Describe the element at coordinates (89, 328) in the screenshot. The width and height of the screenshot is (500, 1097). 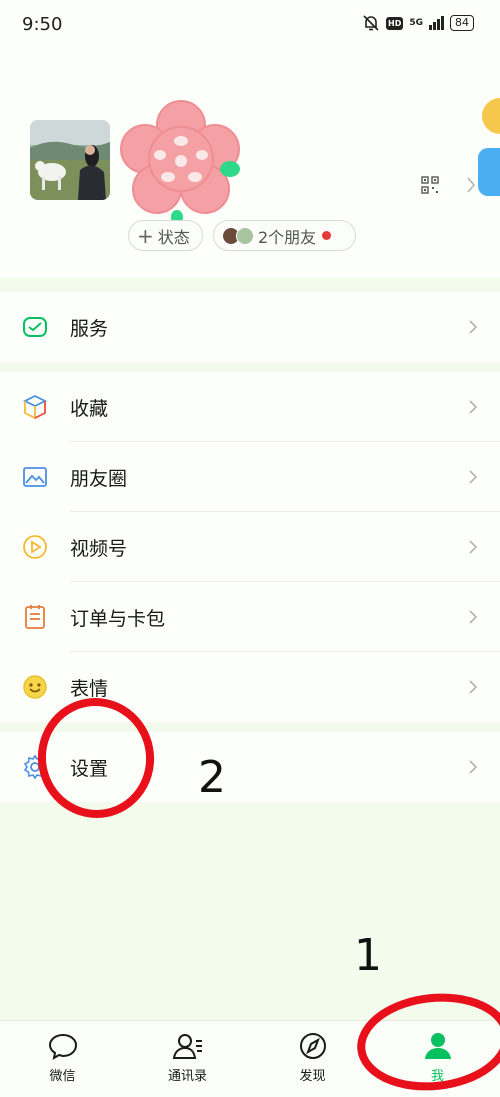
I see `services-label: 服务` at that location.